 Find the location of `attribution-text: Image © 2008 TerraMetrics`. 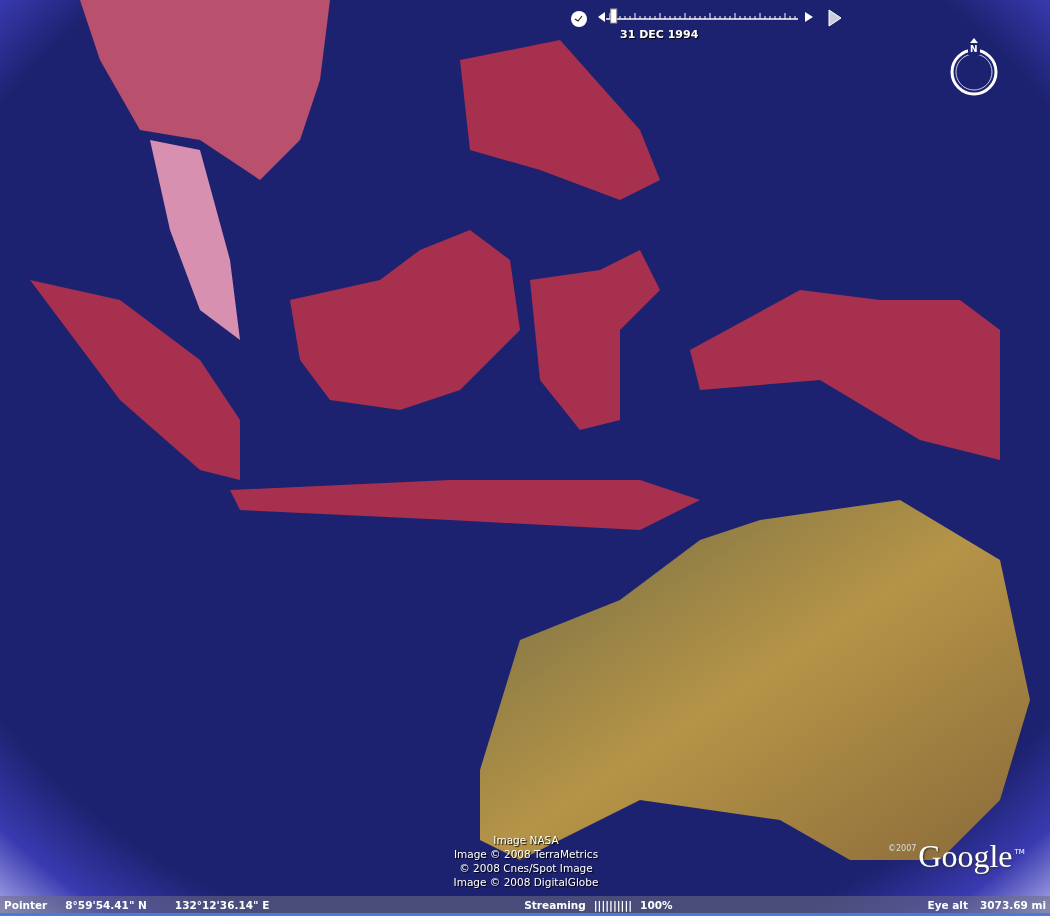

attribution-text: Image © 2008 TerraMetrics is located at coordinates (526, 854).